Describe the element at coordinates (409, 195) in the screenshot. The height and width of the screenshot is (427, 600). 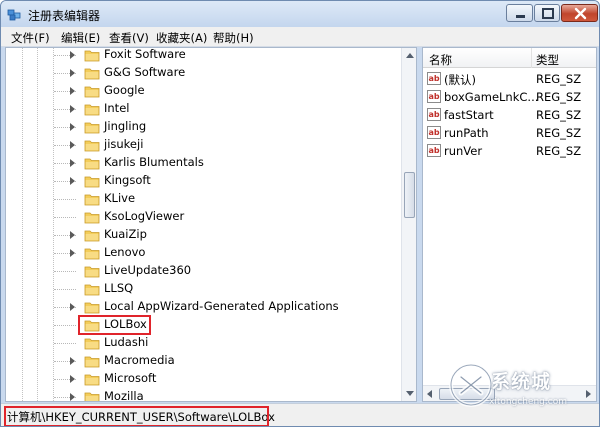
I see `tree-scroll-thumb` at that location.